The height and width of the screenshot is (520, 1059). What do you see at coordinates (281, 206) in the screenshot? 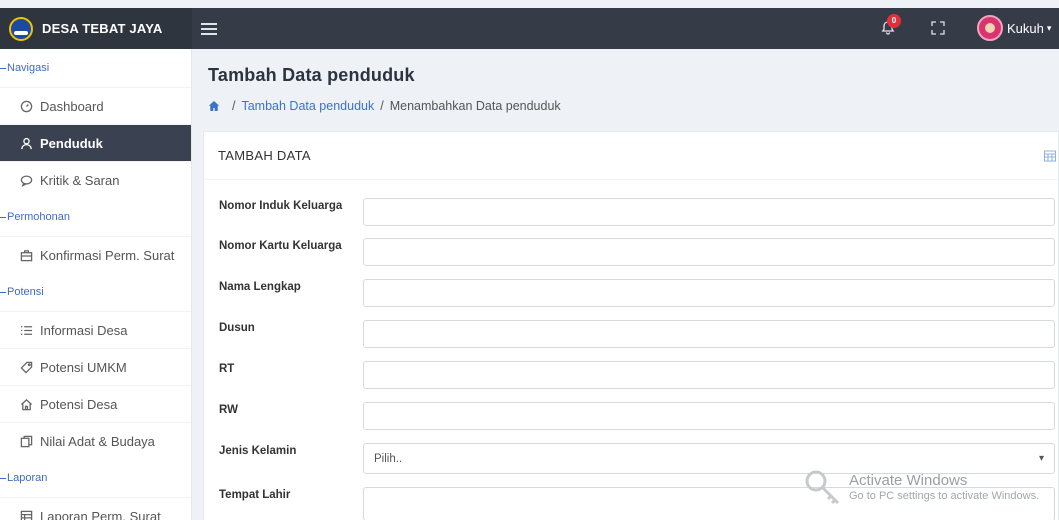
I see `nik-label: Nomor Induk Keluarga` at bounding box center [281, 206].